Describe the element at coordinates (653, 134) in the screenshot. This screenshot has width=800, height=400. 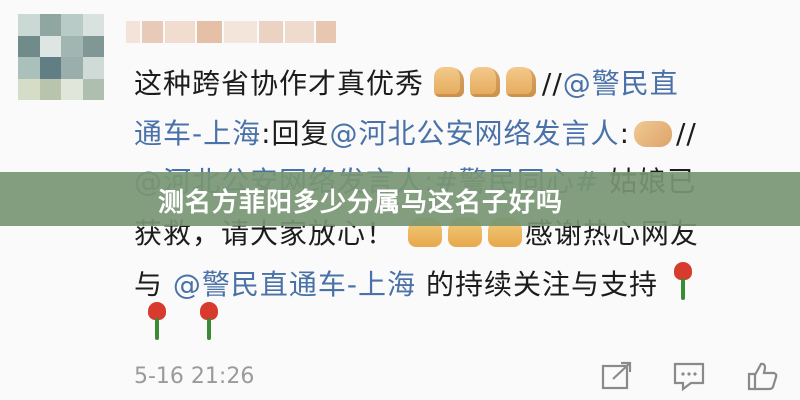
I see `handshake-icon` at that location.